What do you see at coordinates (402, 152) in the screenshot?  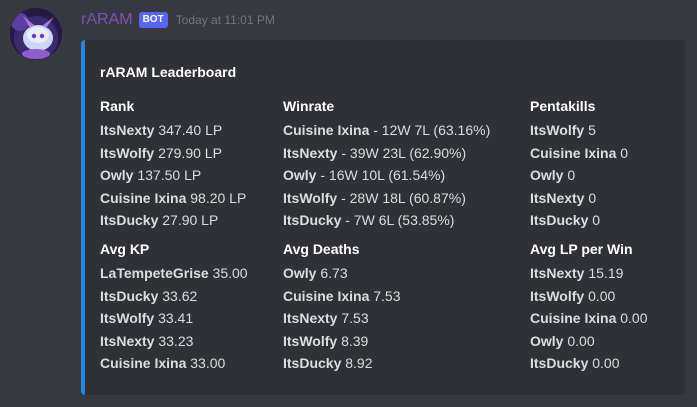 I see `stat-value: - 39W 23L (62.90%)` at bounding box center [402, 152].